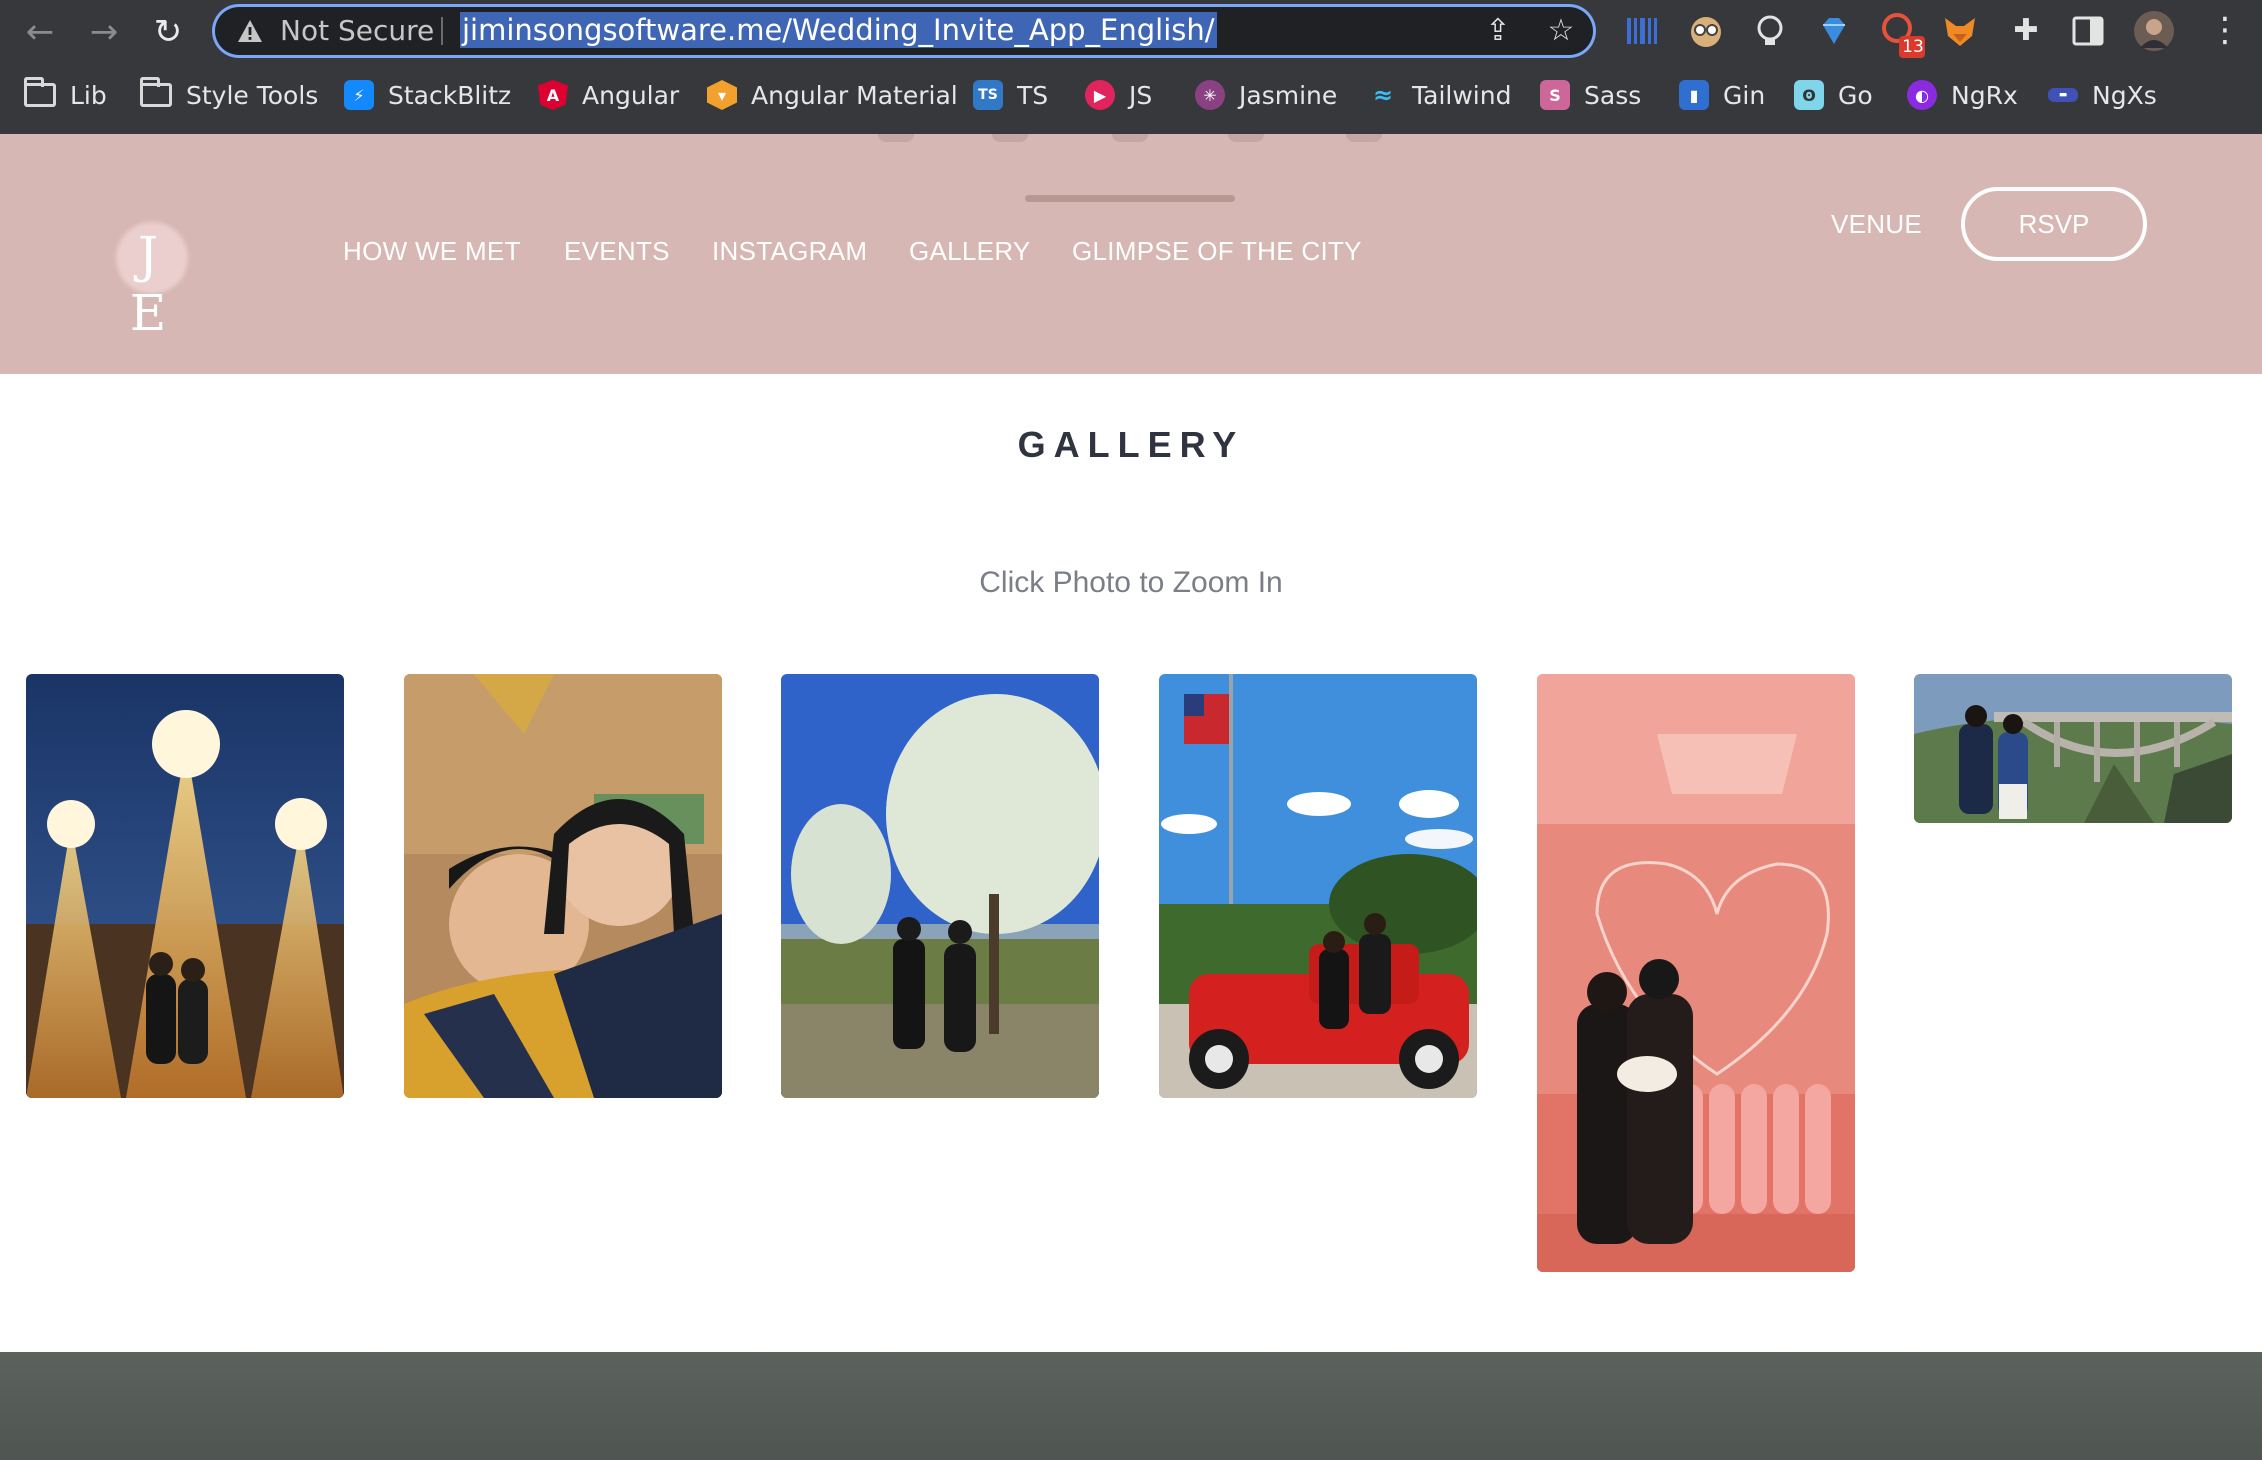 This screenshot has width=2262, height=1460. I want to click on bookmark-stackblitz: ⚡ StackBlitz, so click(427, 95).